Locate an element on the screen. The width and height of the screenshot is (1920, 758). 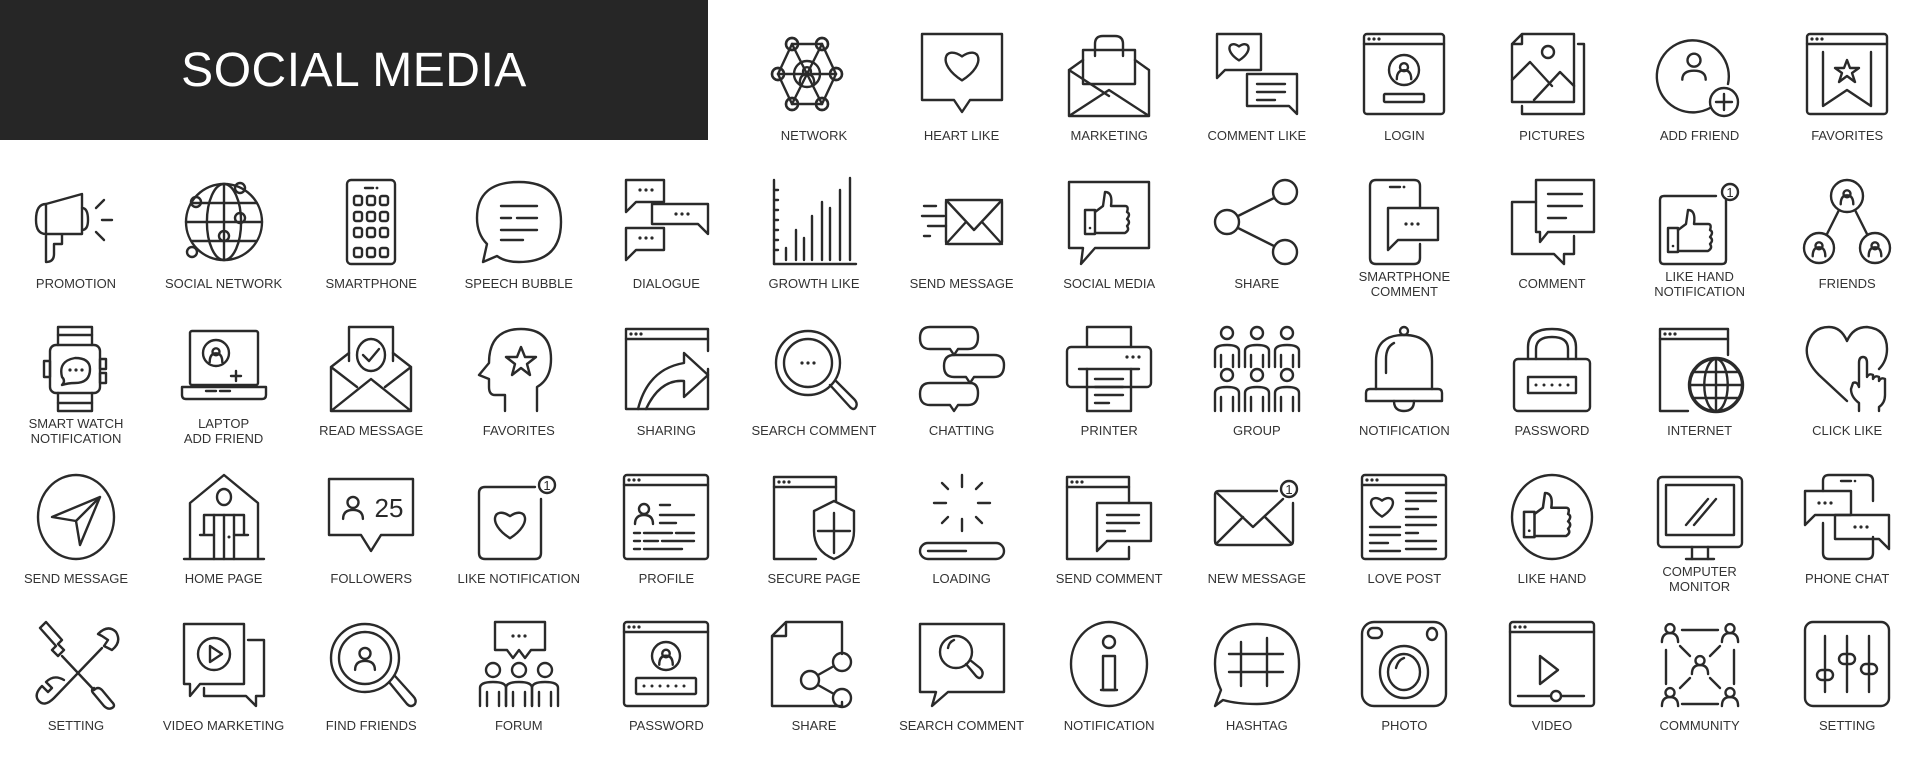
icon-label-line: PHOTO is located at coordinates (1404, 725).